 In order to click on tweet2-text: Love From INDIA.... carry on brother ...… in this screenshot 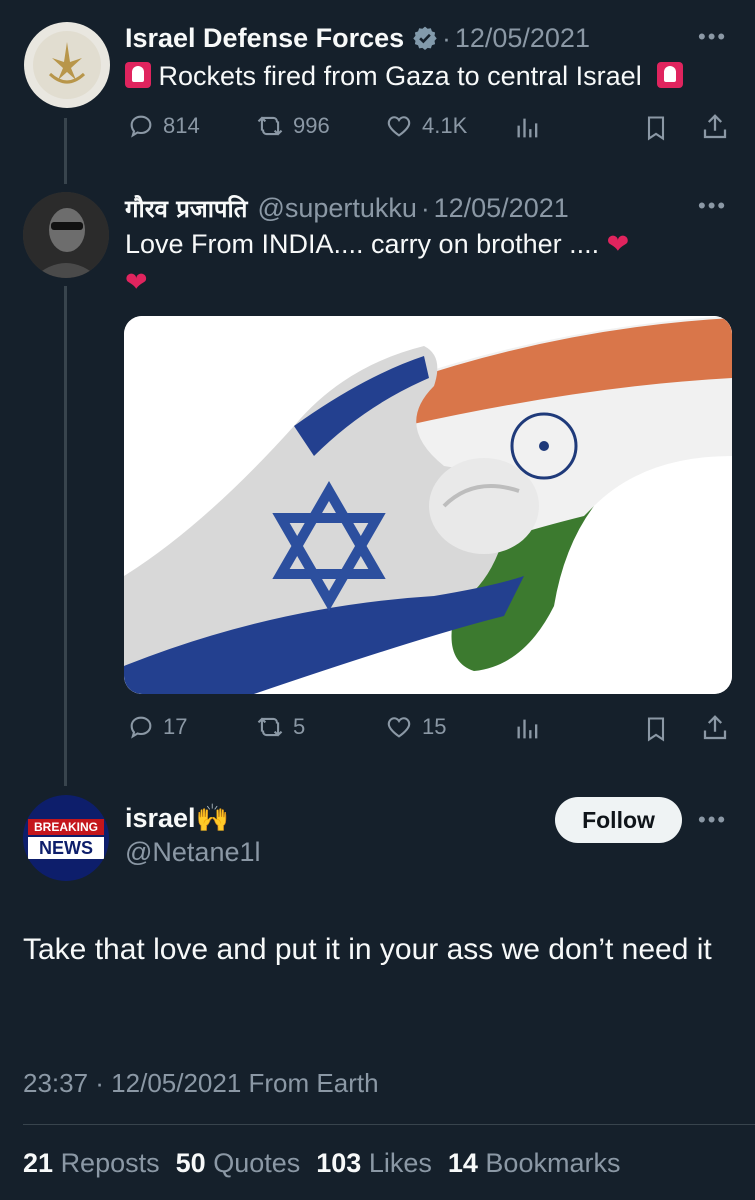, I will do `click(362, 244)`.